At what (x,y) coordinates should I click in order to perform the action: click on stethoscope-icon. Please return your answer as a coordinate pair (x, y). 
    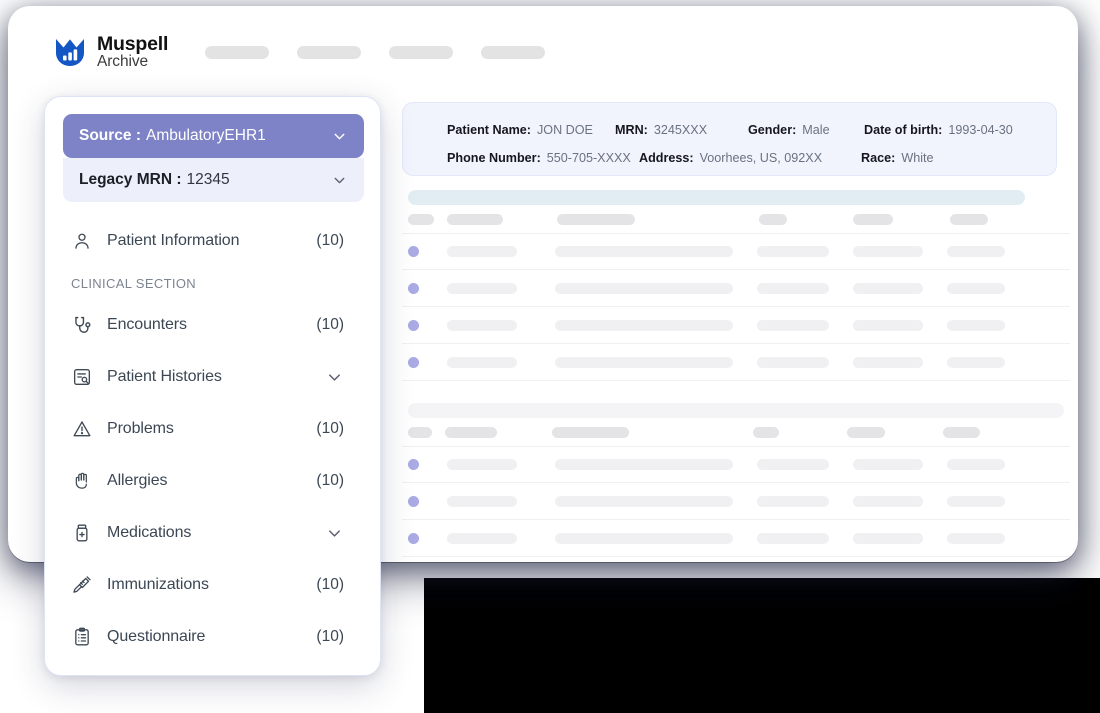
    Looking at the image, I should click on (82, 325).